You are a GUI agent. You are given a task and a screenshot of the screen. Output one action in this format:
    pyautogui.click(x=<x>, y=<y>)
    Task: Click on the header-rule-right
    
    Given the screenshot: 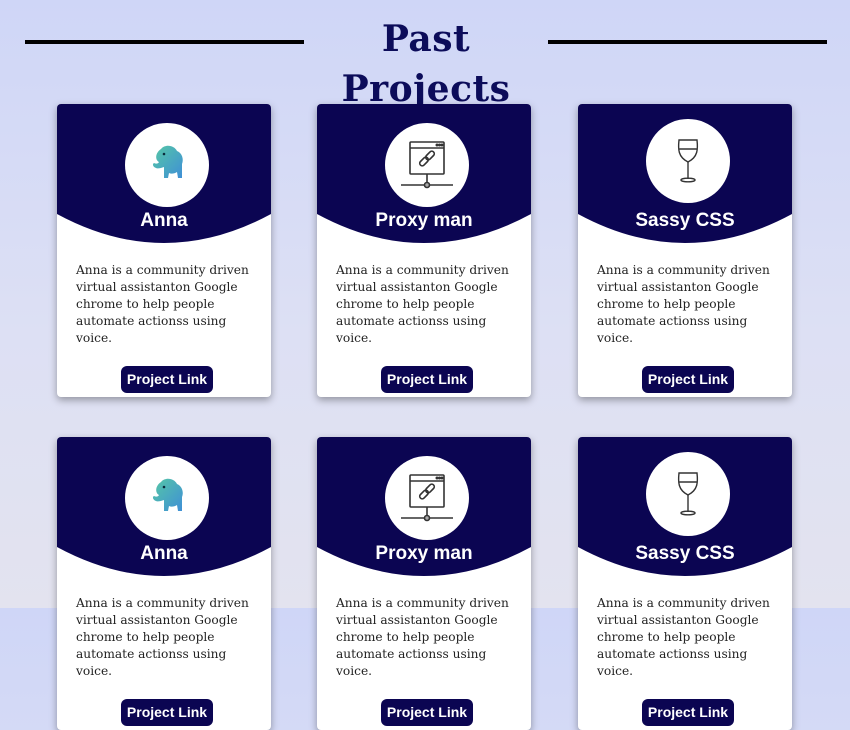 What is the action you would take?
    pyautogui.click(x=687, y=42)
    